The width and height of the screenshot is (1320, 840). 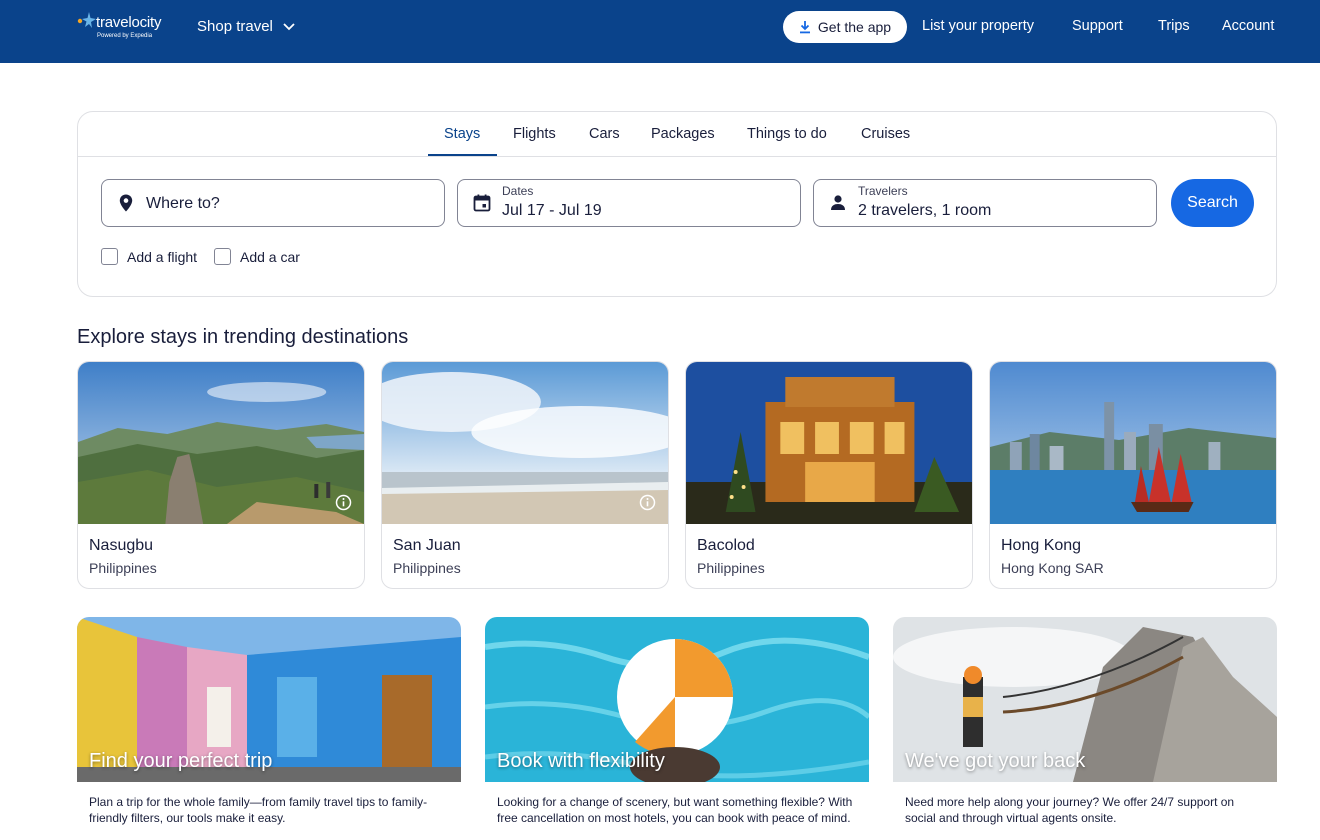 What do you see at coordinates (804, 27) in the screenshot?
I see `download-icon` at bounding box center [804, 27].